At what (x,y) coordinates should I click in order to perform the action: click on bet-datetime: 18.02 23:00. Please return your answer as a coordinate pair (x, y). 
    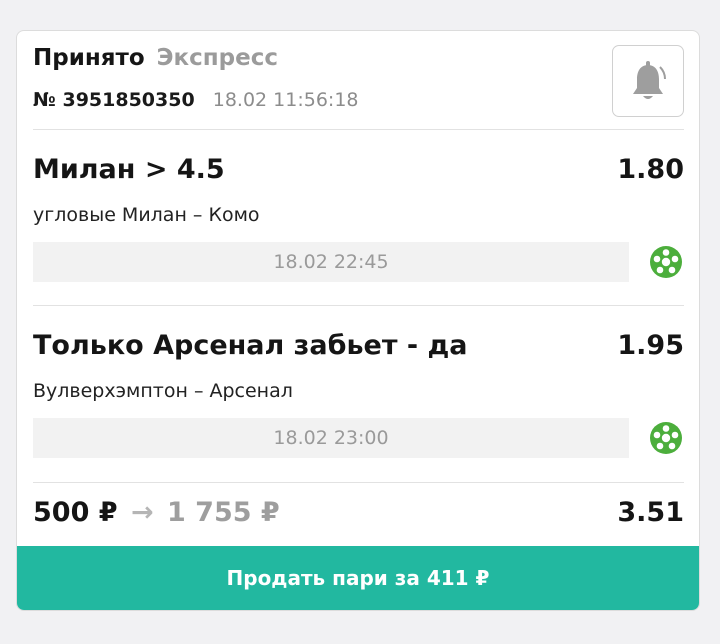
    Looking at the image, I should click on (331, 438).